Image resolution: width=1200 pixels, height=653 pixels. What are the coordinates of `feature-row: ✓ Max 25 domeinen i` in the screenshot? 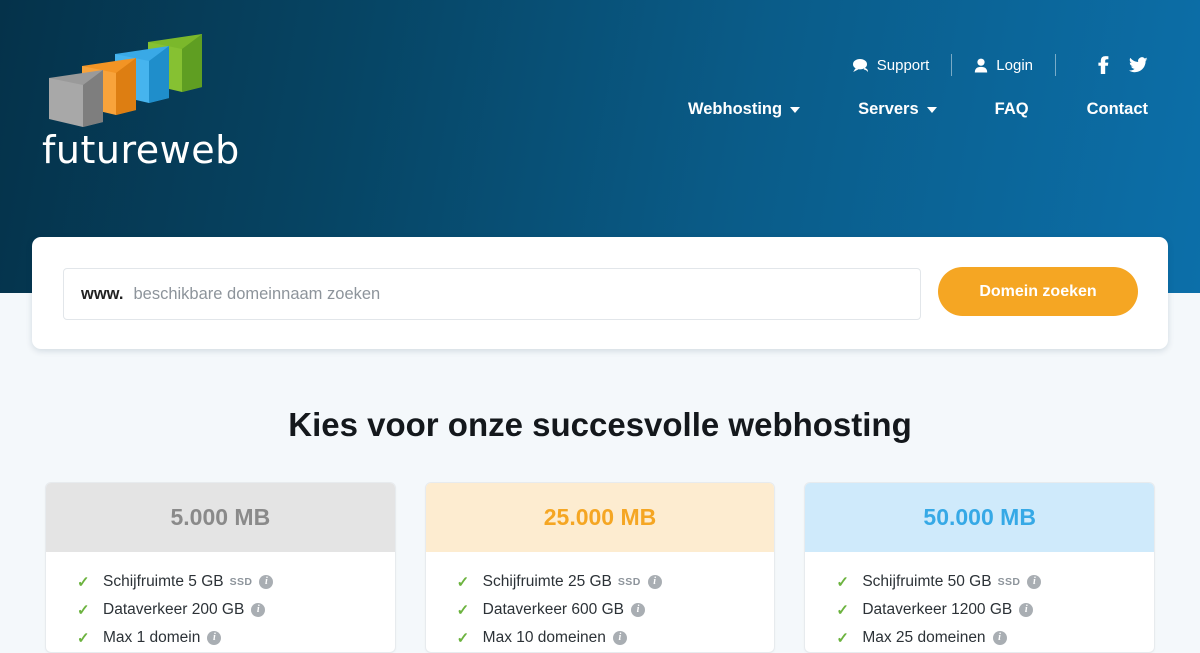 It's located at (979, 638).